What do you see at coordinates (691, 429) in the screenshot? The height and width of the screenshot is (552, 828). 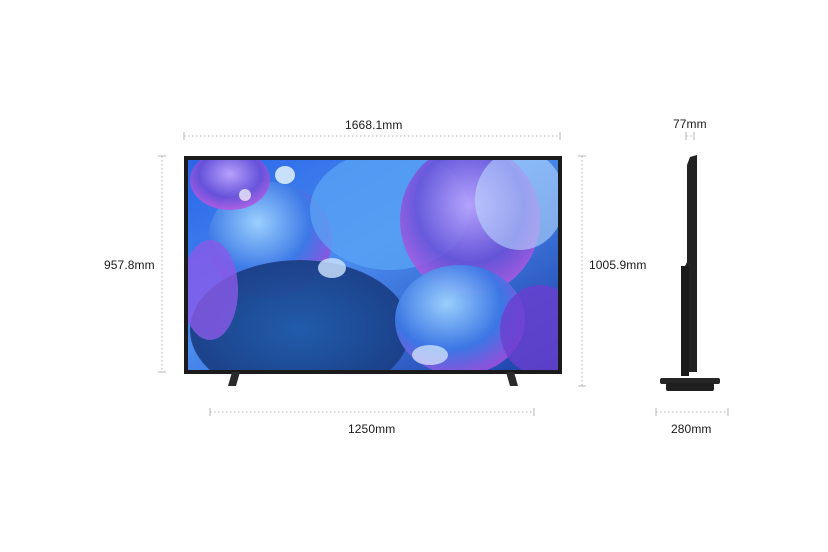 I see `depth-with-stand-label: 280mm` at bounding box center [691, 429].